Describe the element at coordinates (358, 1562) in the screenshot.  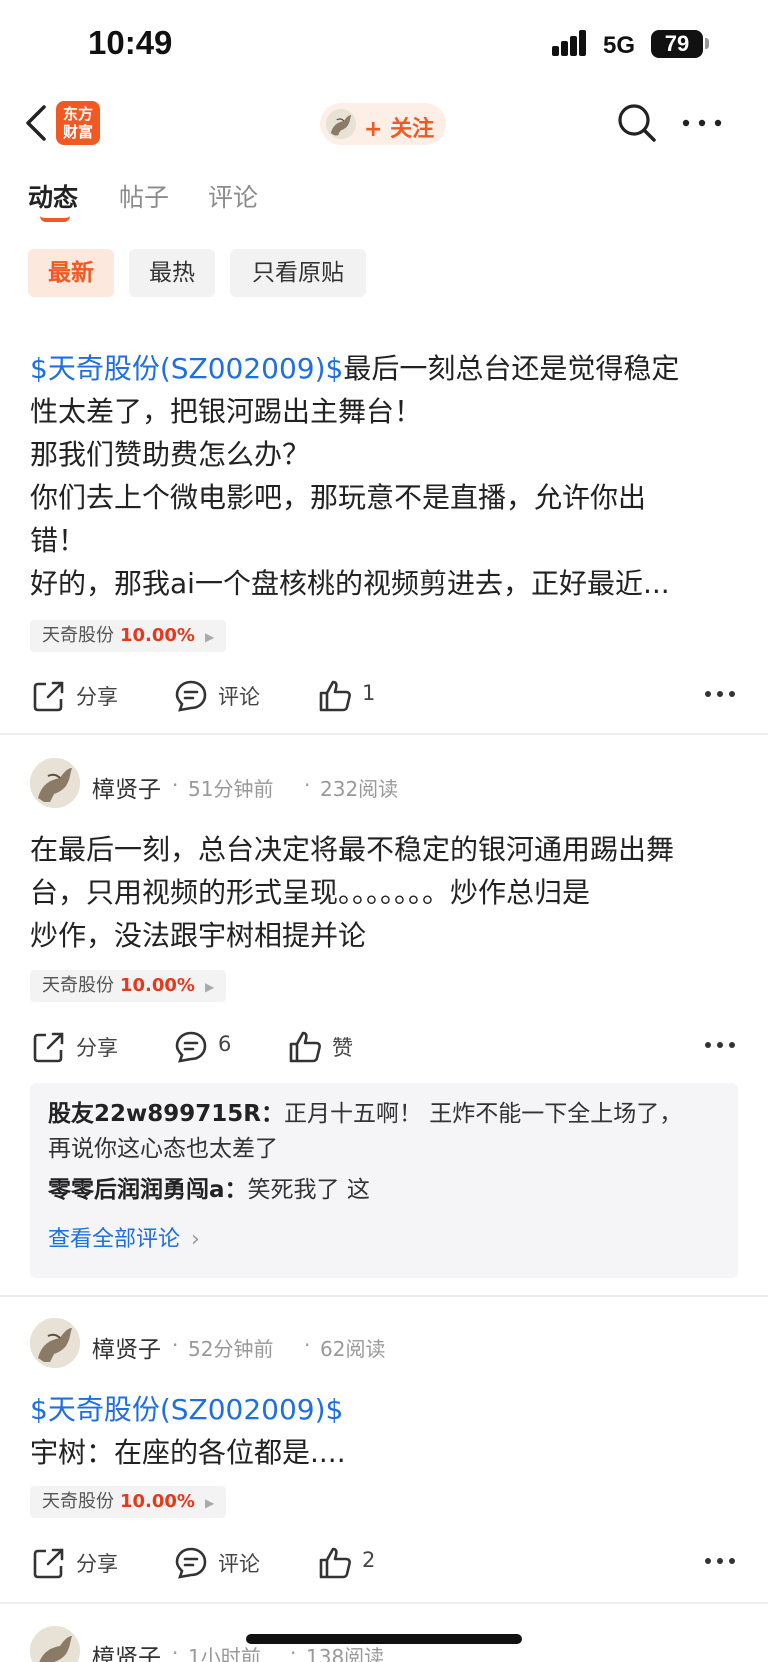
I see `like-button: 2` at that location.